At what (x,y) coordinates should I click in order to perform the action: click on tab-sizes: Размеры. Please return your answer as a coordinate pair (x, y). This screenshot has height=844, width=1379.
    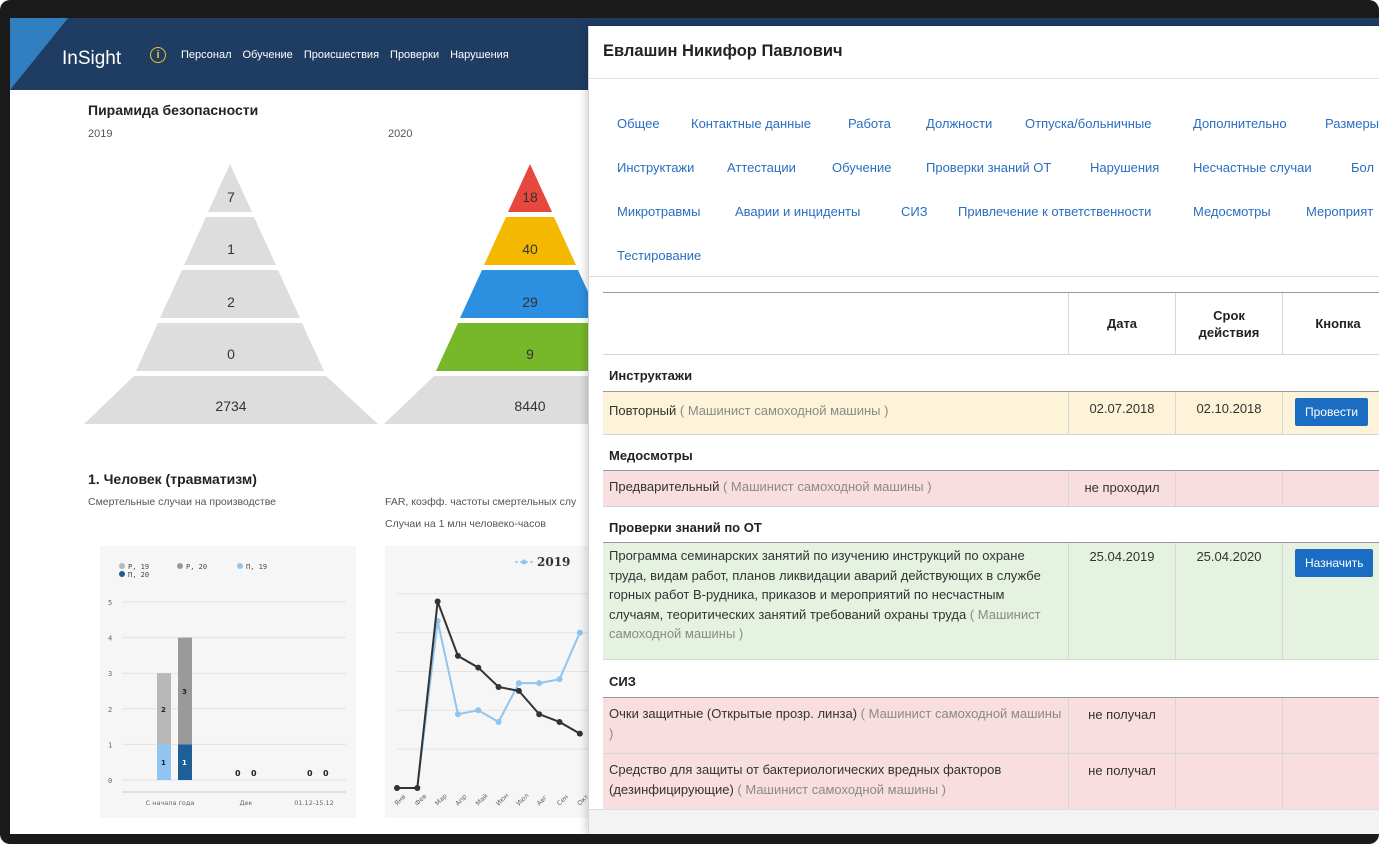
    Looking at the image, I should click on (1352, 123).